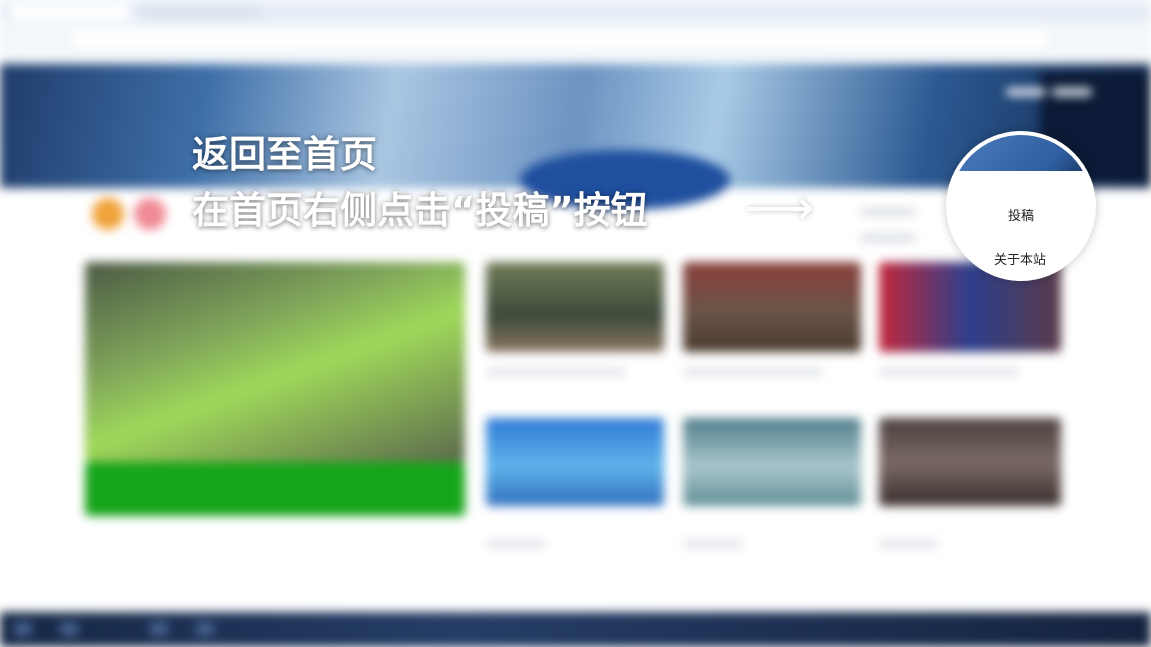 This screenshot has height=647, width=1151. I want to click on start-icon, so click(23, 629).